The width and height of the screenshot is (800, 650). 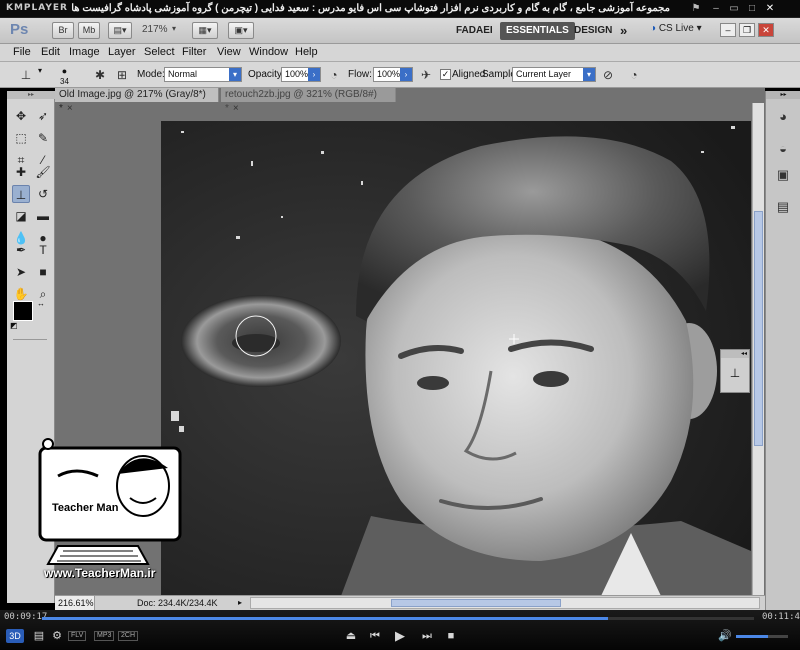 I want to click on chevron-right-icon: ▸, so click(x=240, y=602).